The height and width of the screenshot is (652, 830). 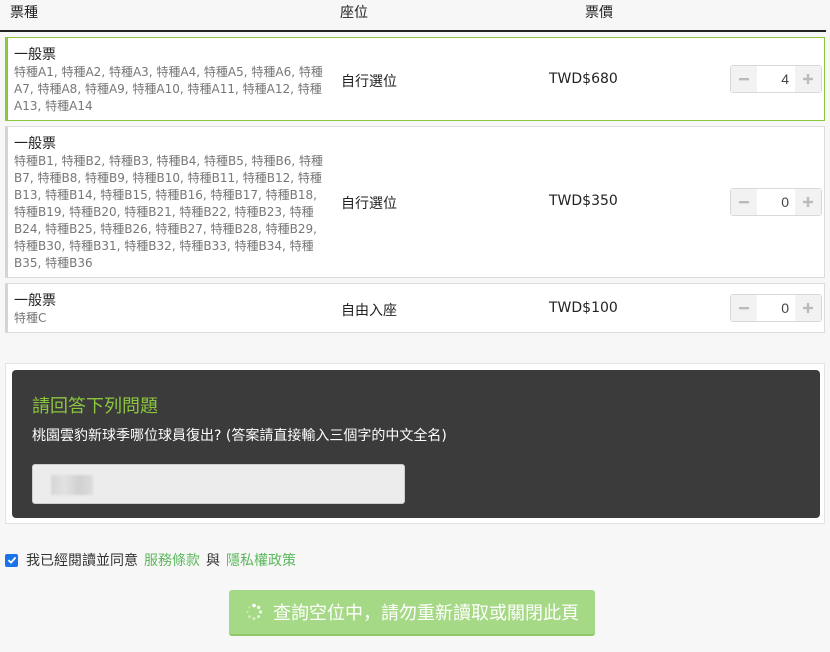 I want to click on ticket-row: 一般票 特種C 自由入座 TWD$100 0, so click(x=415, y=308).